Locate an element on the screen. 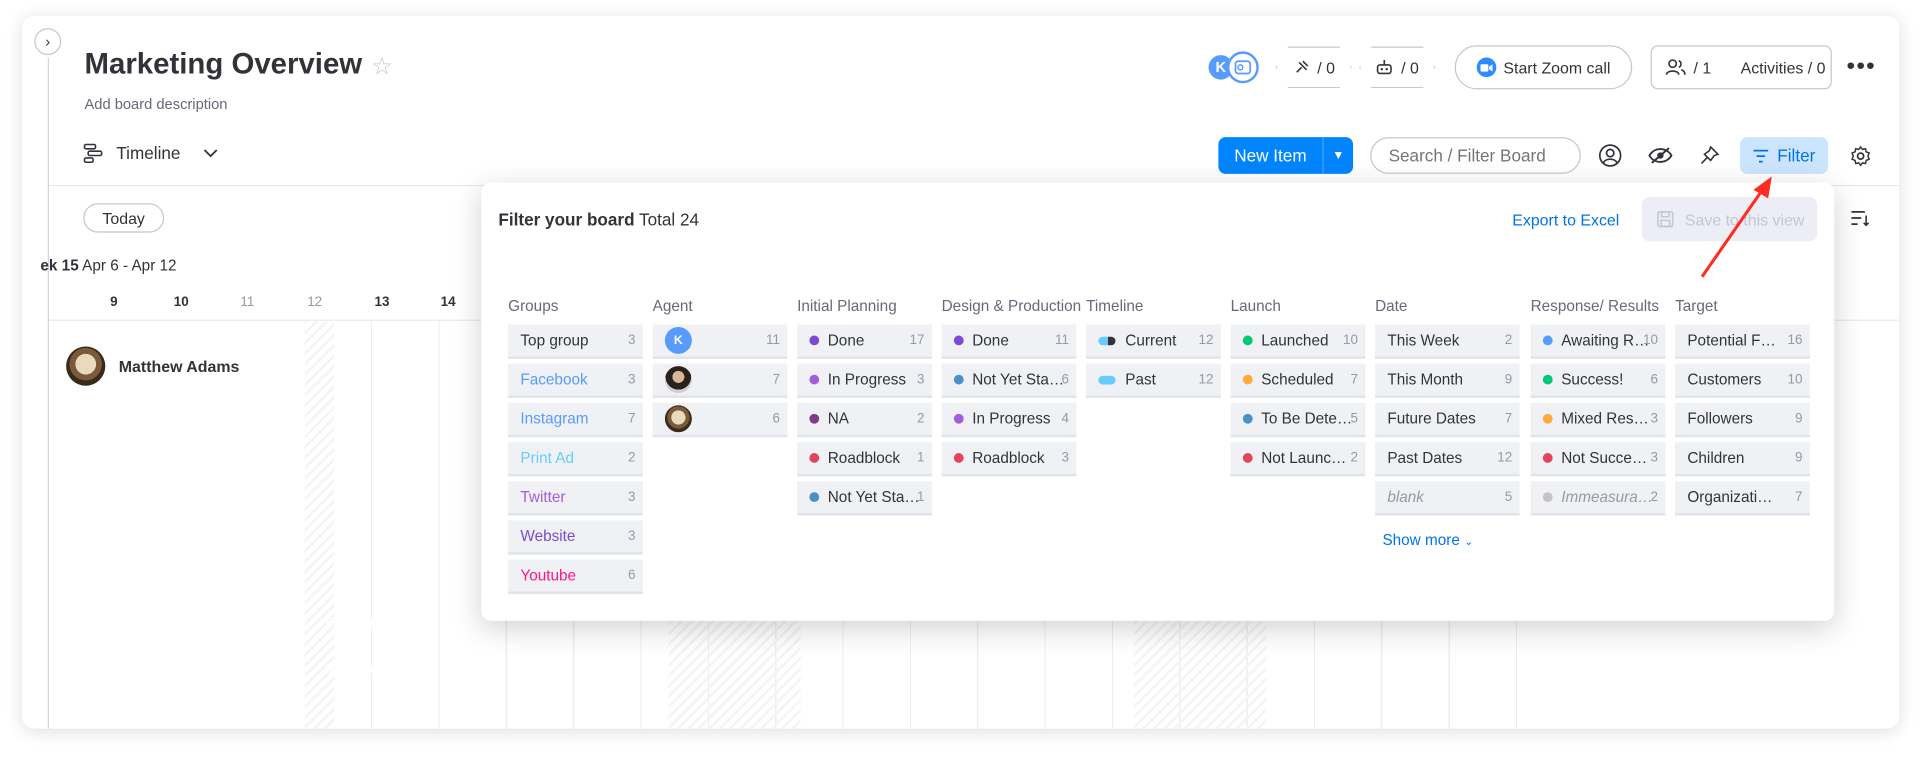  filter-option-count: 11 is located at coordinates (773, 340).